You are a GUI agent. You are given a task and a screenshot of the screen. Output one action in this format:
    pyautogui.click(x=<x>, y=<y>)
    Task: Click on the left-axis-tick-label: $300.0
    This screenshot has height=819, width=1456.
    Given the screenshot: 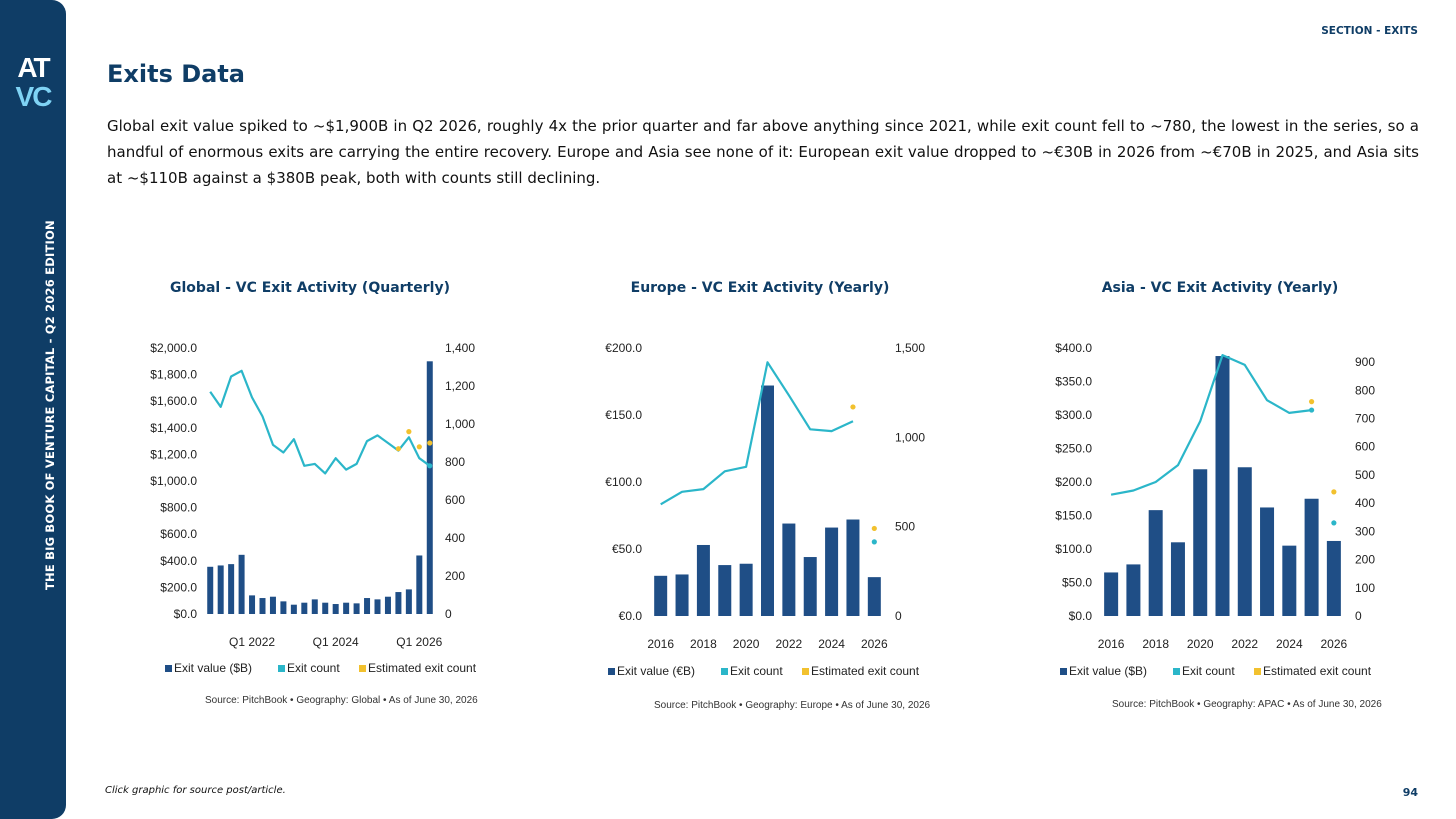 What is the action you would take?
    pyautogui.click(x=1073, y=415)
    